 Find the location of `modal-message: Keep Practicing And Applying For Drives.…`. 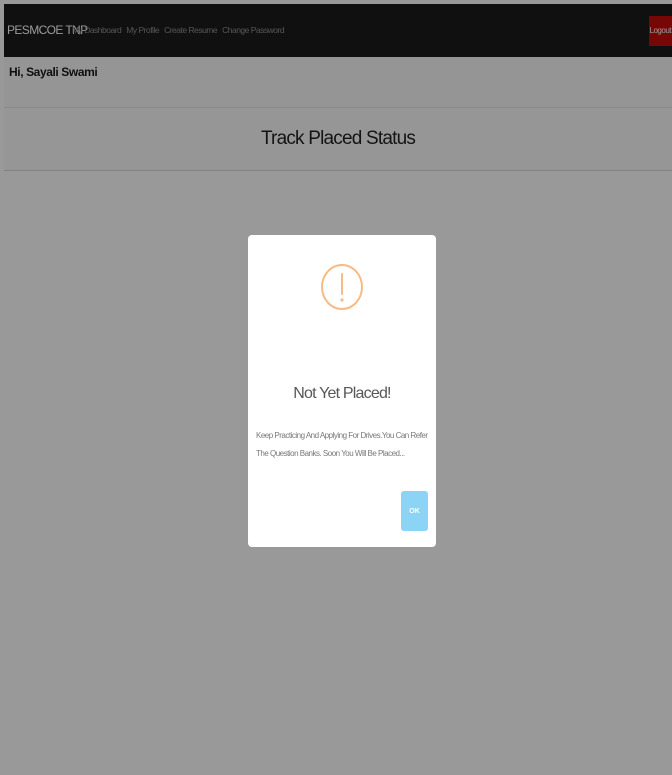

modal-message: Keep Practicing And Applying For Drives.… is located at coordinates (342, 444).